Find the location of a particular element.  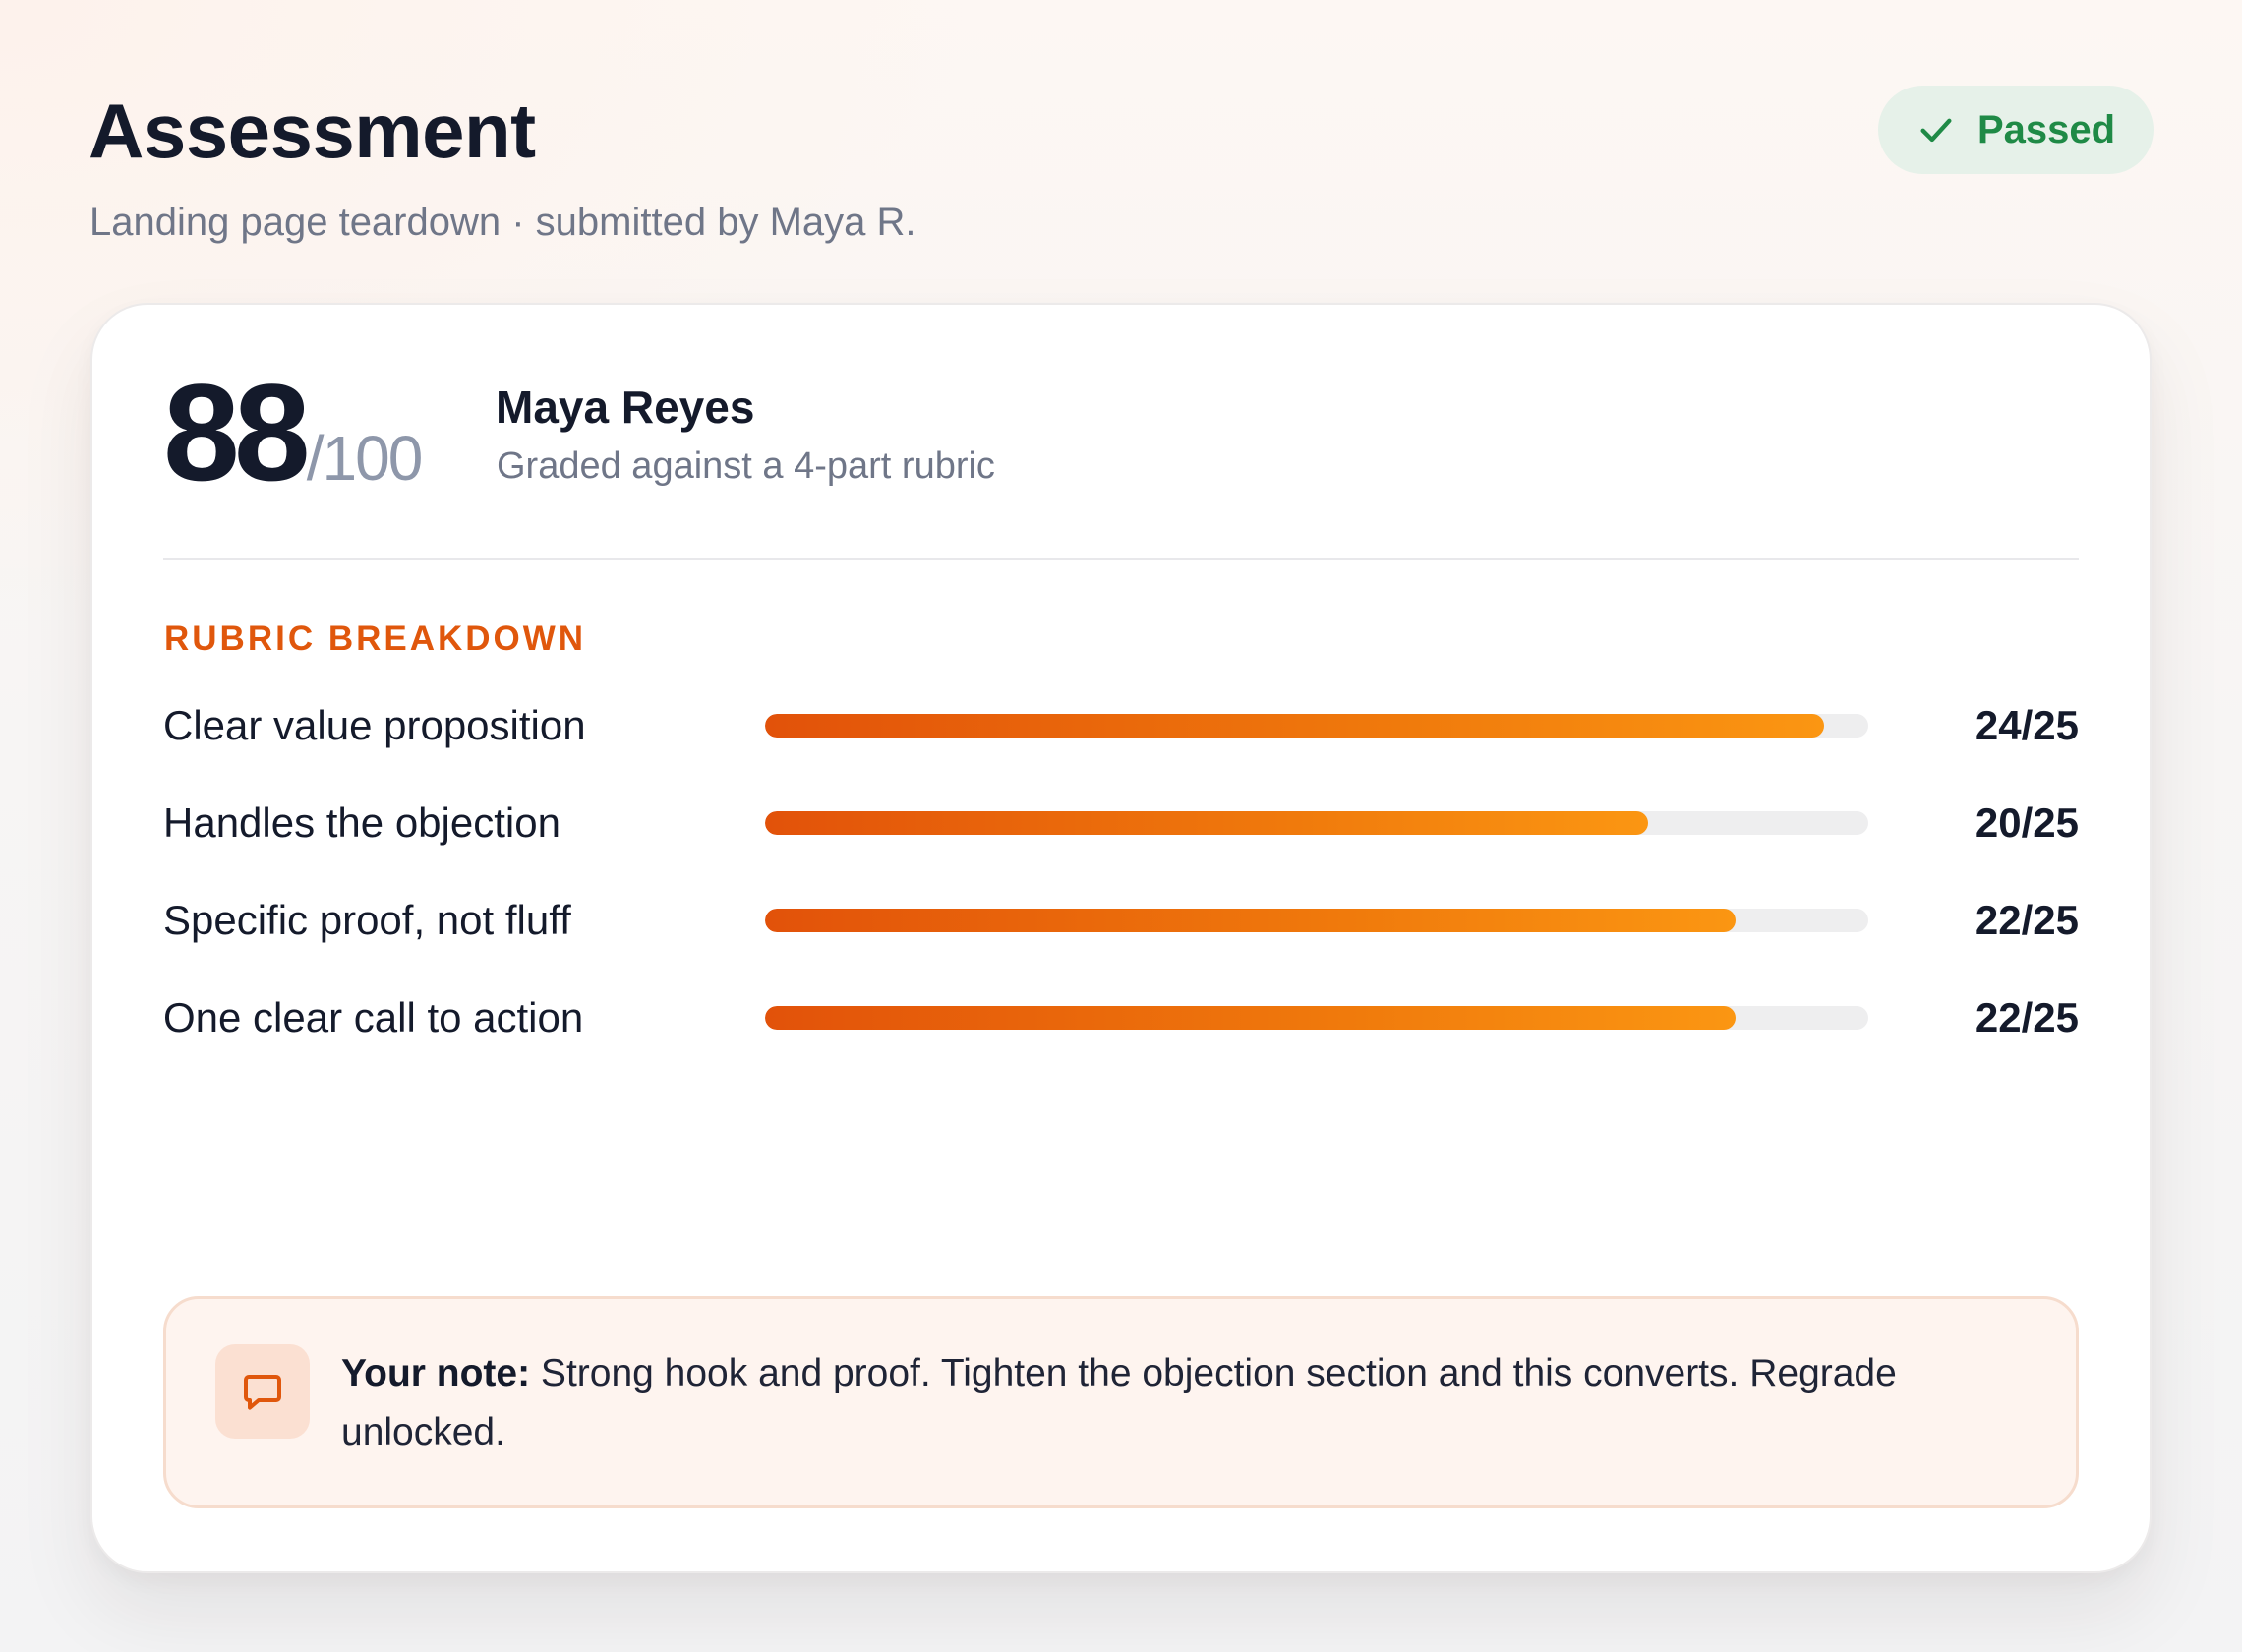

rubric-row: One clear call to action 22/25 is located at coordinates (1121, 1037).